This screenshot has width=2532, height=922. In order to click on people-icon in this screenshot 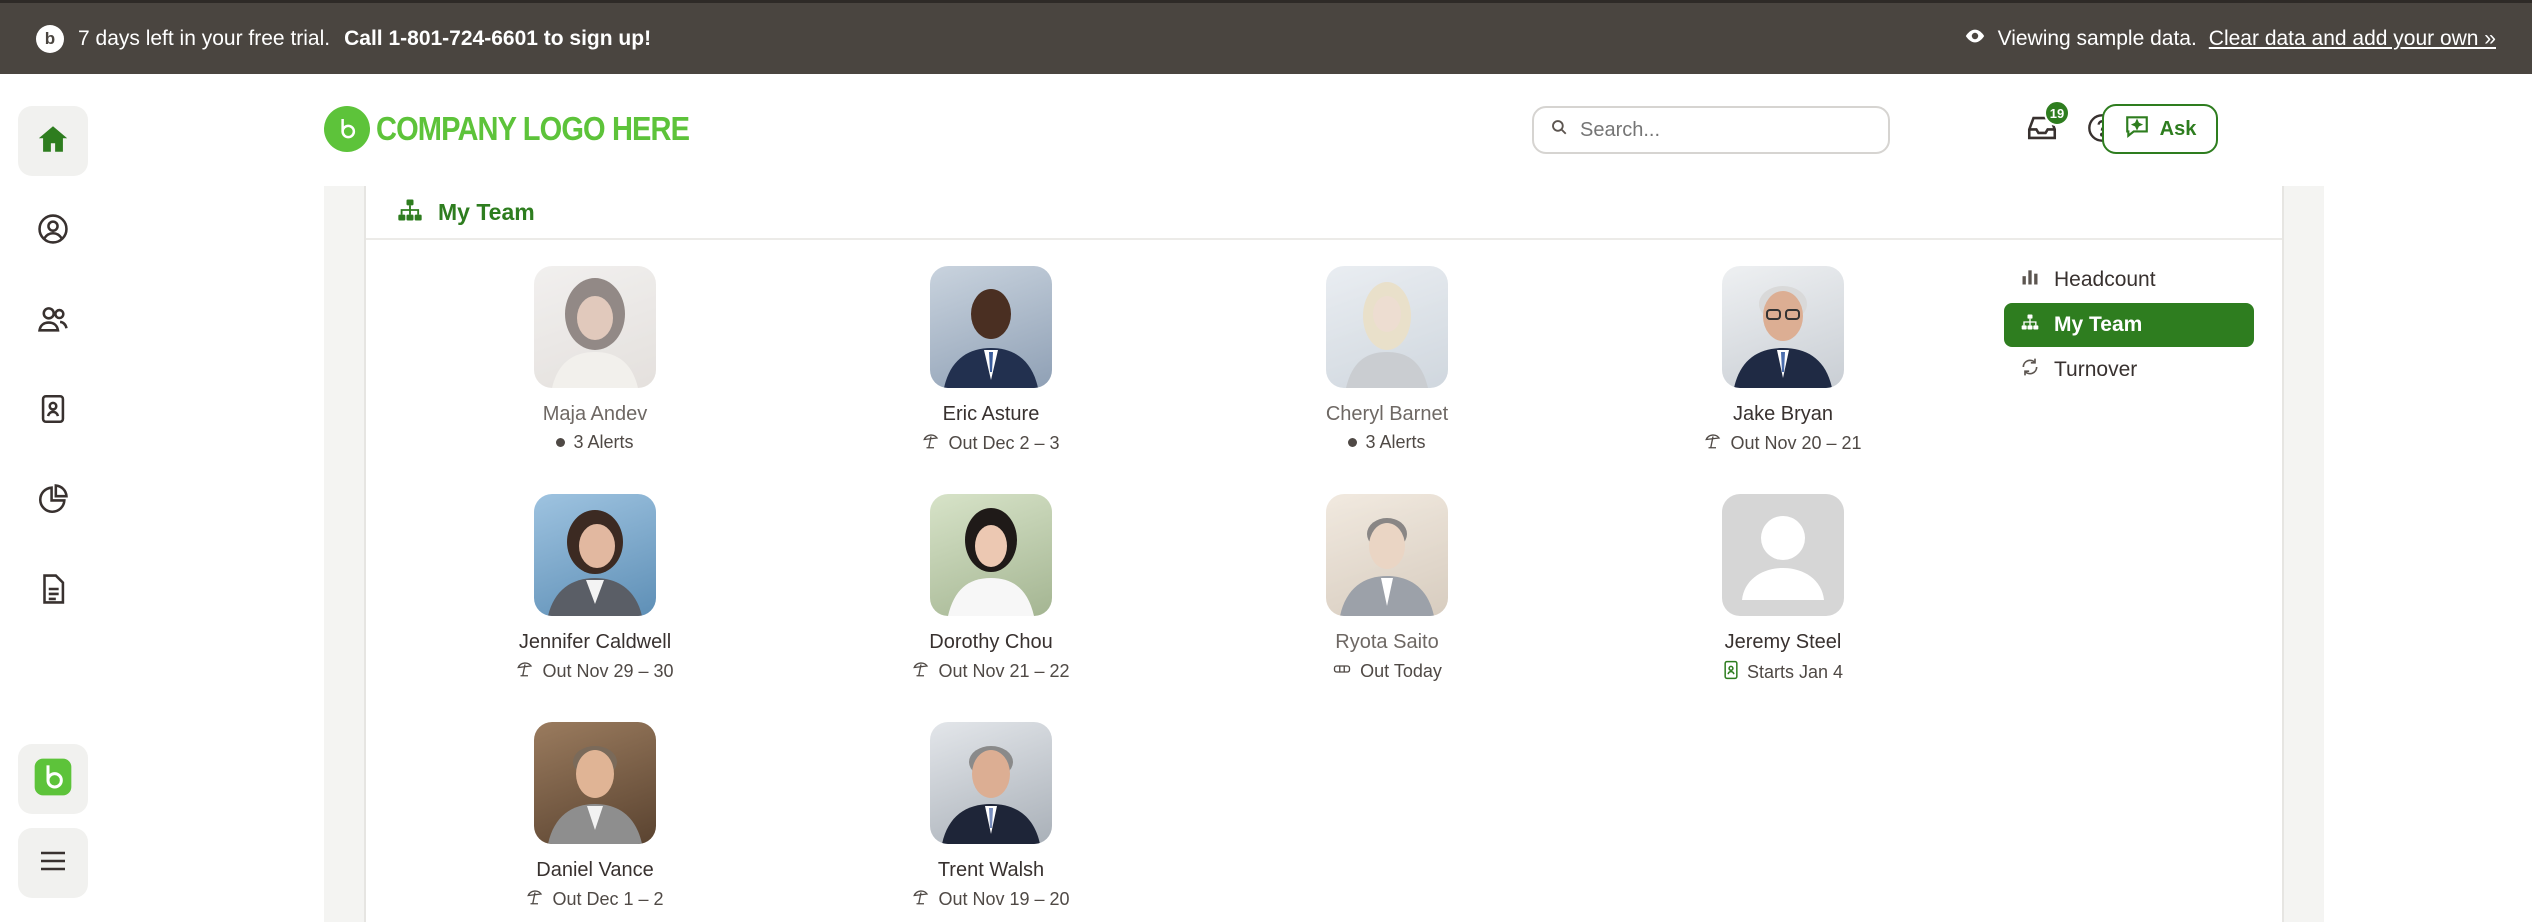, I will do `click(53, 321)`.